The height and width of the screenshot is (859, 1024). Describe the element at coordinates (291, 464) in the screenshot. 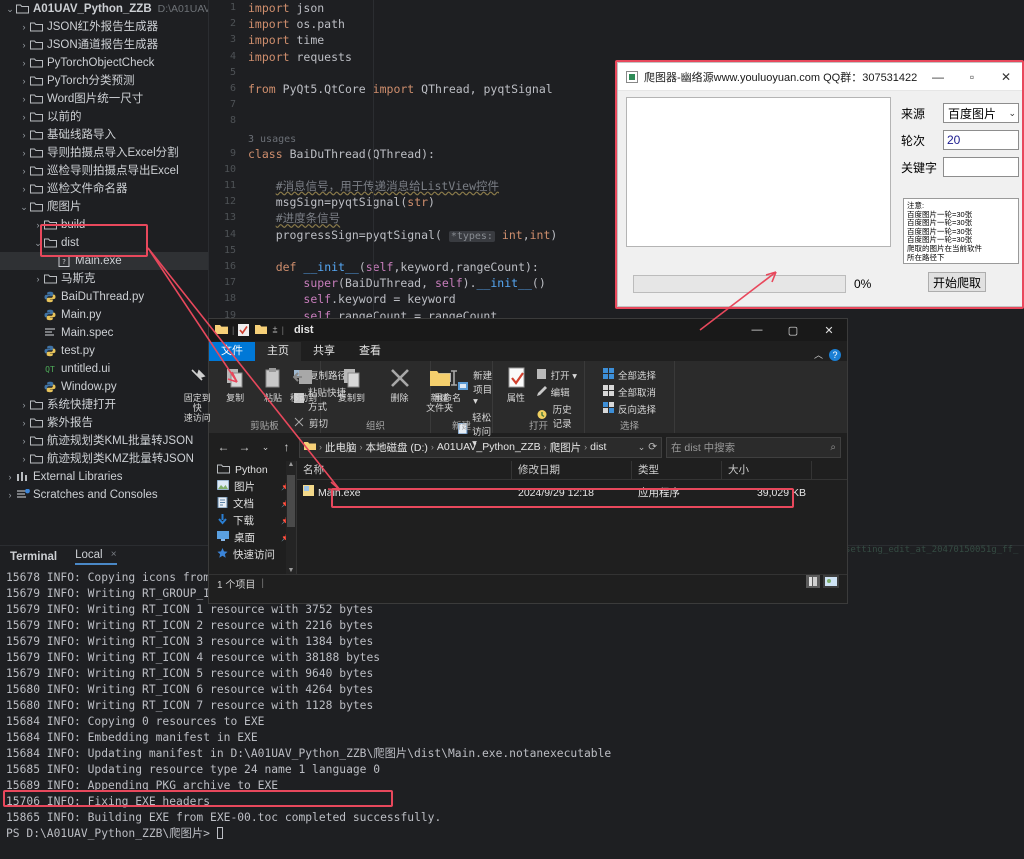

I see `chevron-up-icon: ▲` at that location.